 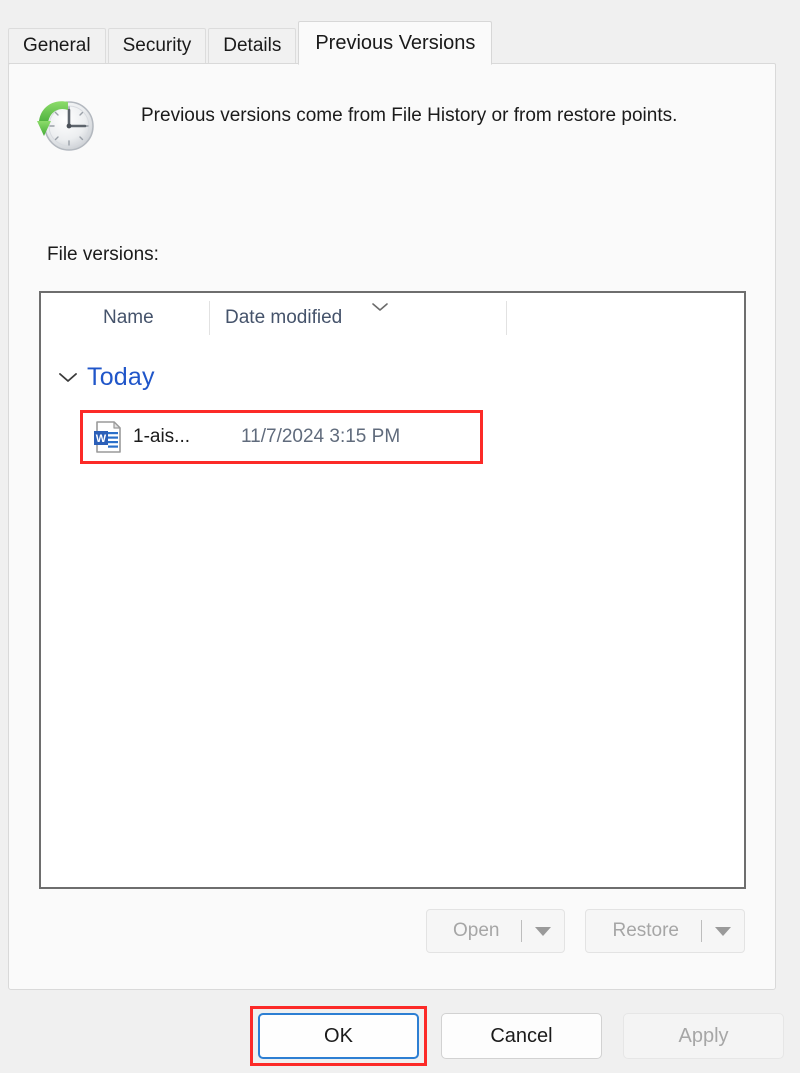 I want to click on tab-general-label: General, so click(x=57, y=45).